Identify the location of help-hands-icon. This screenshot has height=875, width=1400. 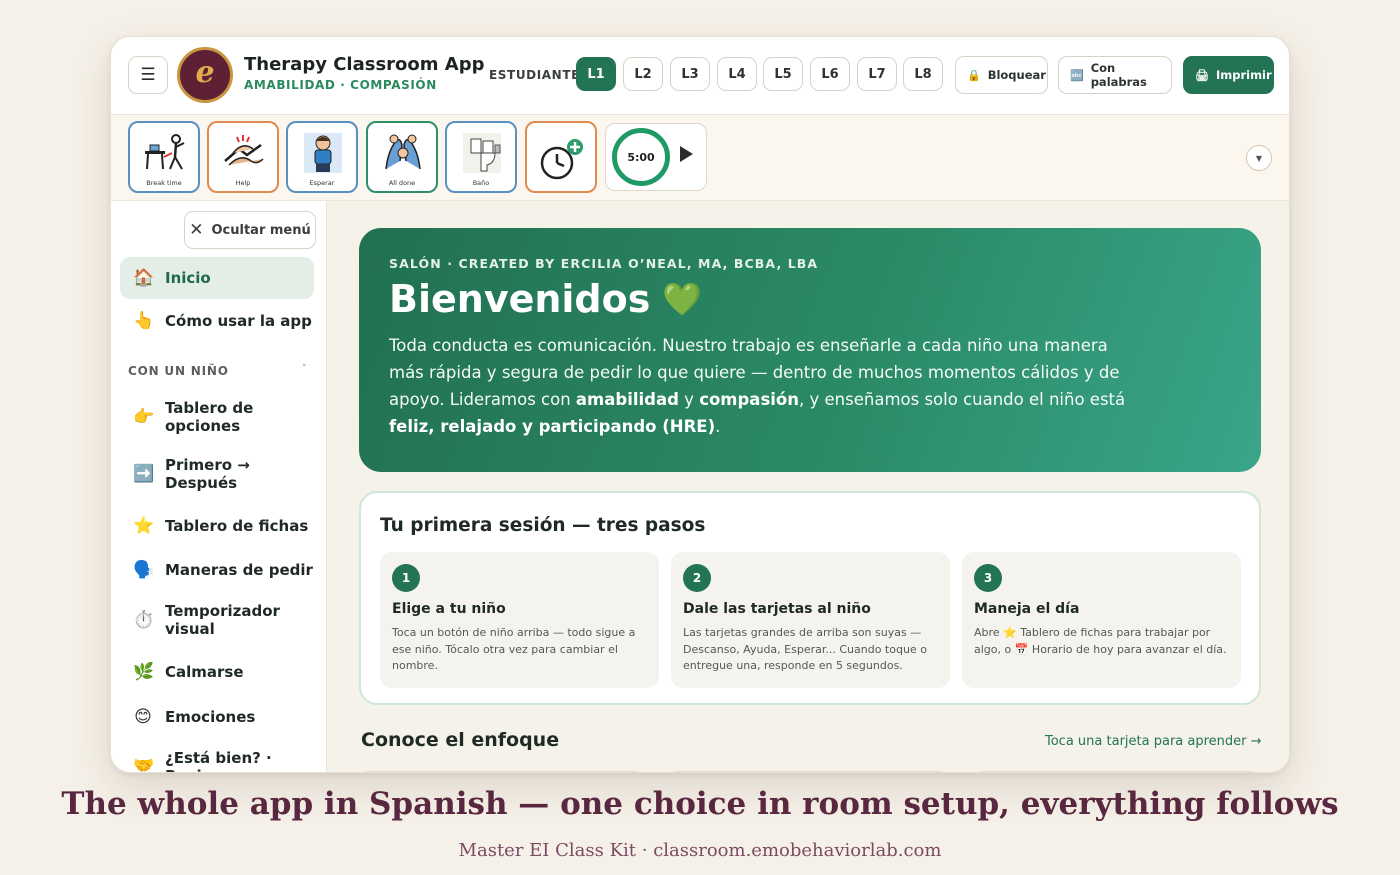
(244, 150).